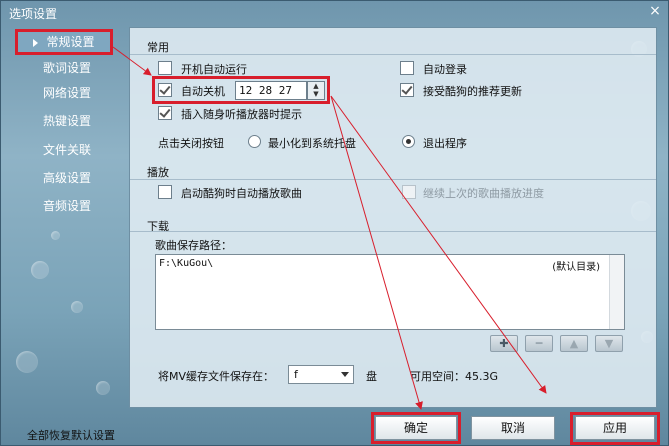 The image size is (669, 446). What do you see at coordinates (158, 172) in the screenshot?
I see `section-title-playback: 播放` at bounding box center [158, 172].